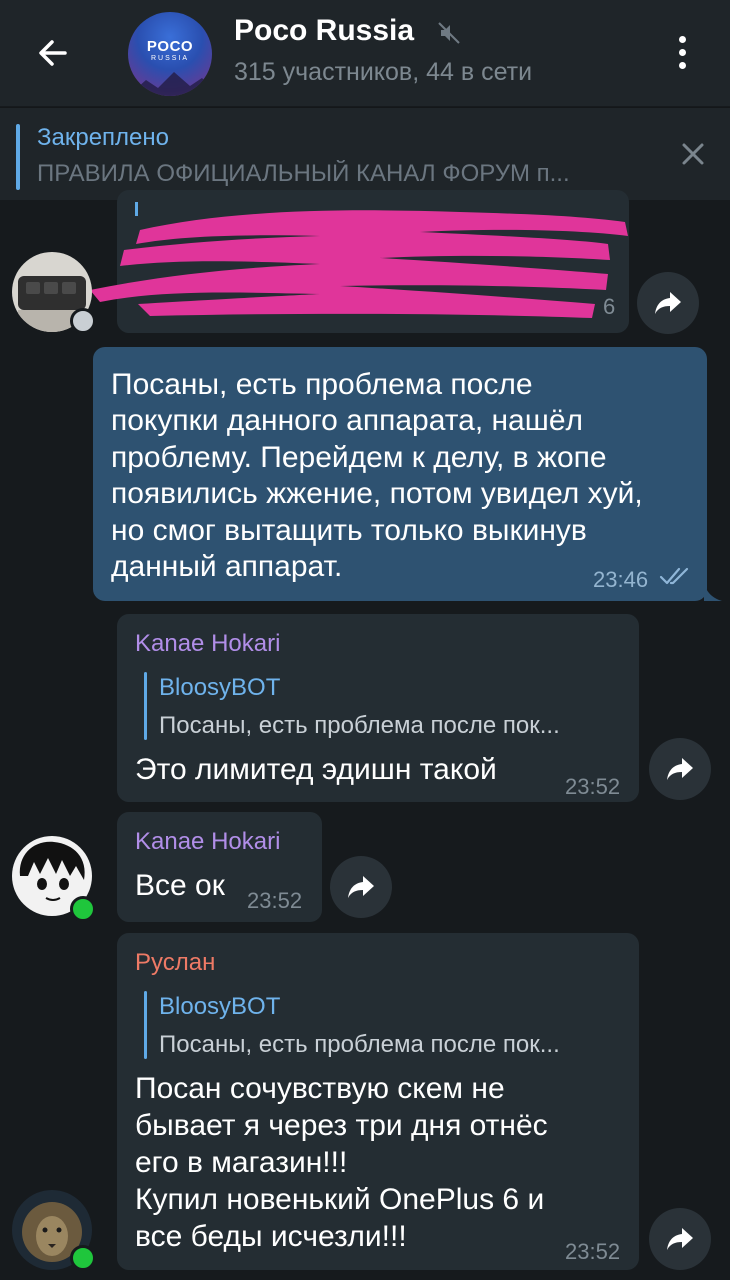  Describe the element at coordinates (324, 31) in the screenshot. I see `chat-title: Poco Russia` at that location.